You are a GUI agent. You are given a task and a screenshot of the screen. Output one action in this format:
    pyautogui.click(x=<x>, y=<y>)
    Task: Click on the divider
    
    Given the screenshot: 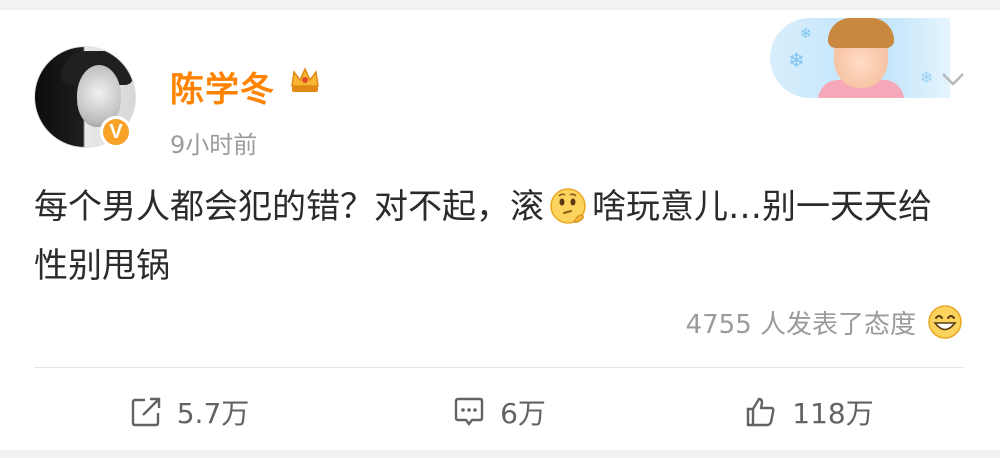 What is the action you would take?
    pyautogui.click(x=499, y=367)
    